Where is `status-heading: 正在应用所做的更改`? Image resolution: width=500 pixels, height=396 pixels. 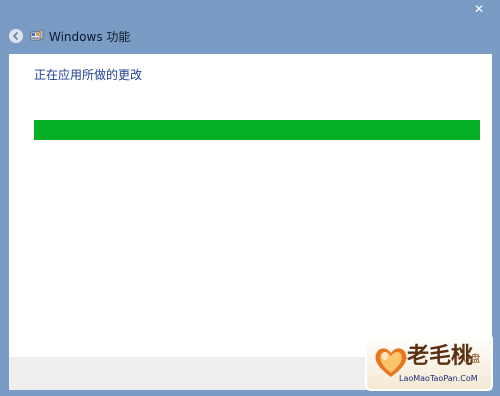
status-heading: 正在应用所做的更改 is located at coordinates (88, 75).